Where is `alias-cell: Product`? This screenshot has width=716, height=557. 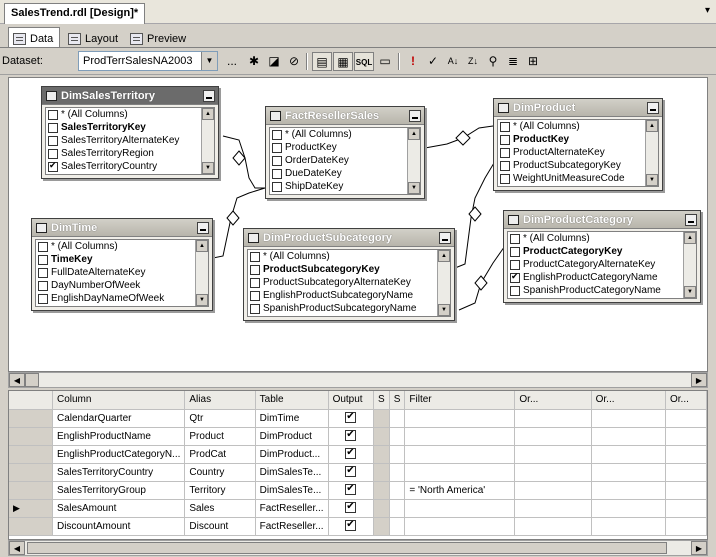
alias-cell: Product is located at coordinates (220, 436).